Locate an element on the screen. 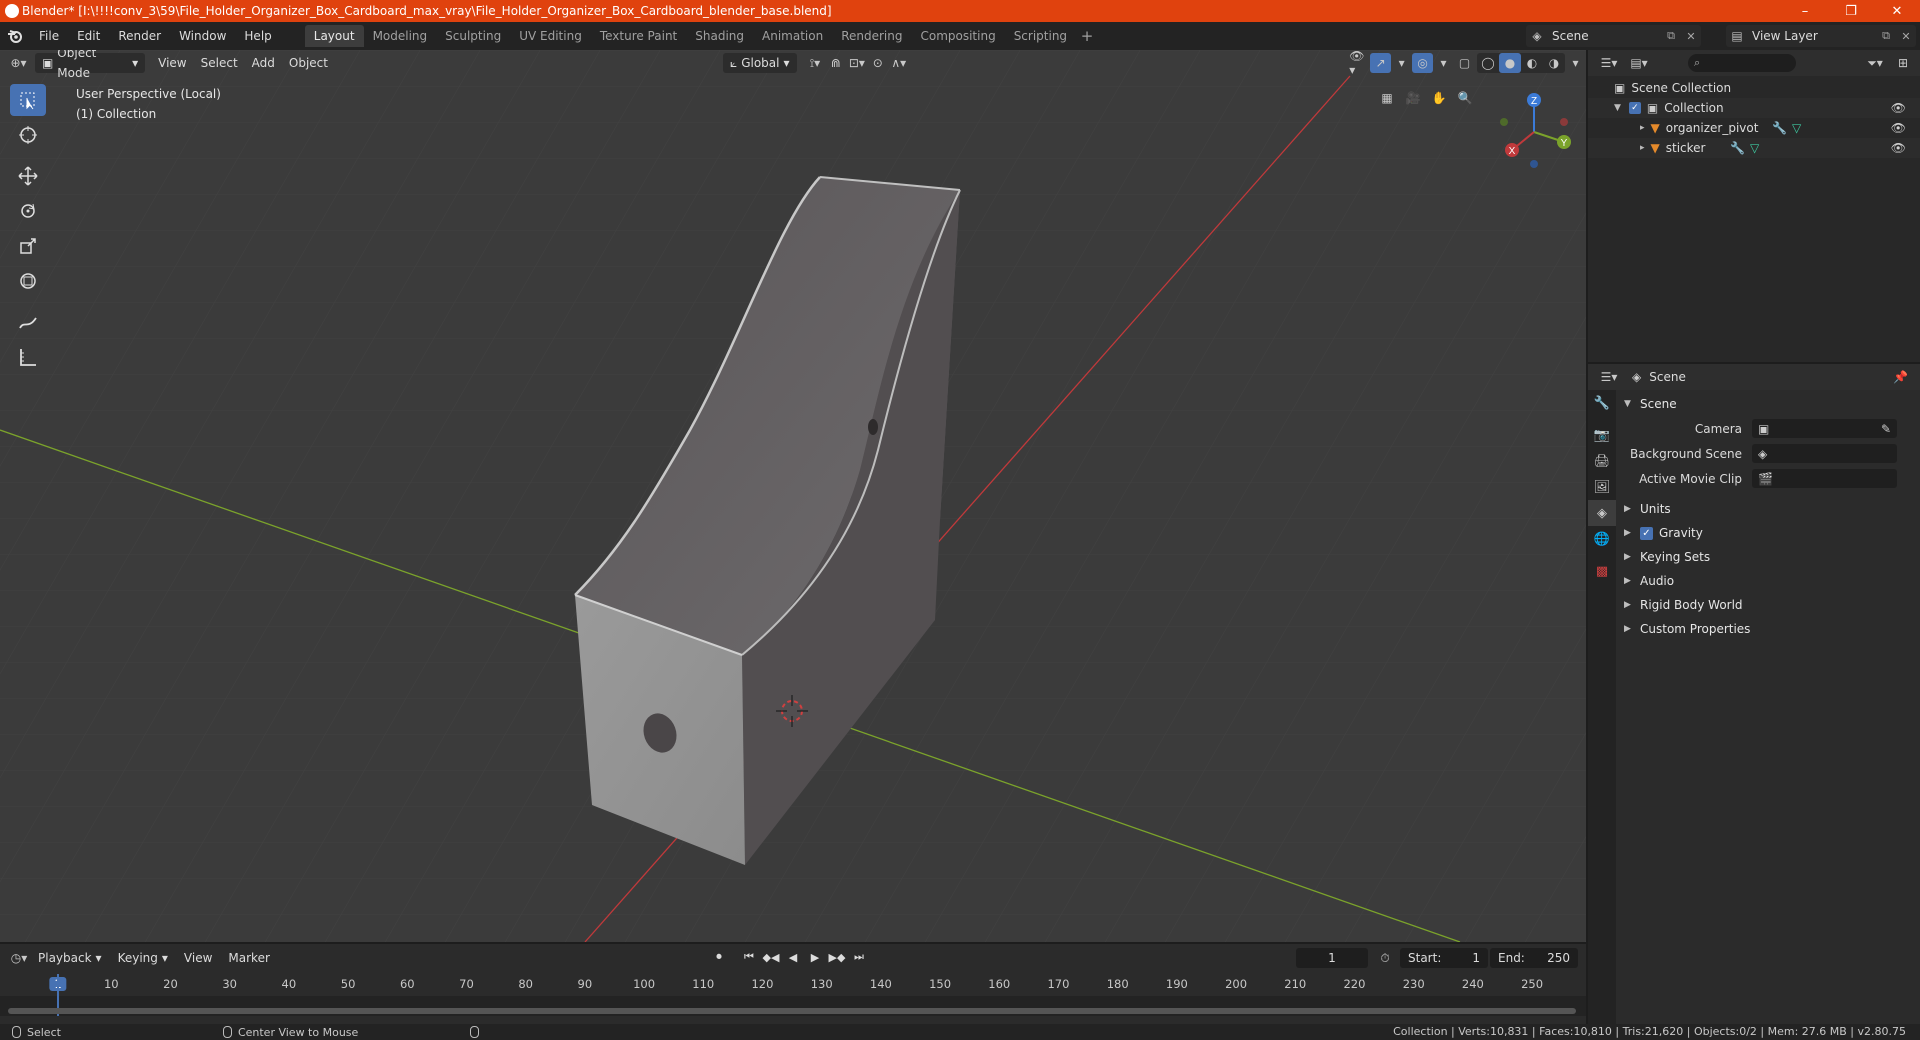 The height and width of the screenshot is (1040, 1920). timeline-editor-type-icon: ◷▾ is located at coordinates (19, 958).